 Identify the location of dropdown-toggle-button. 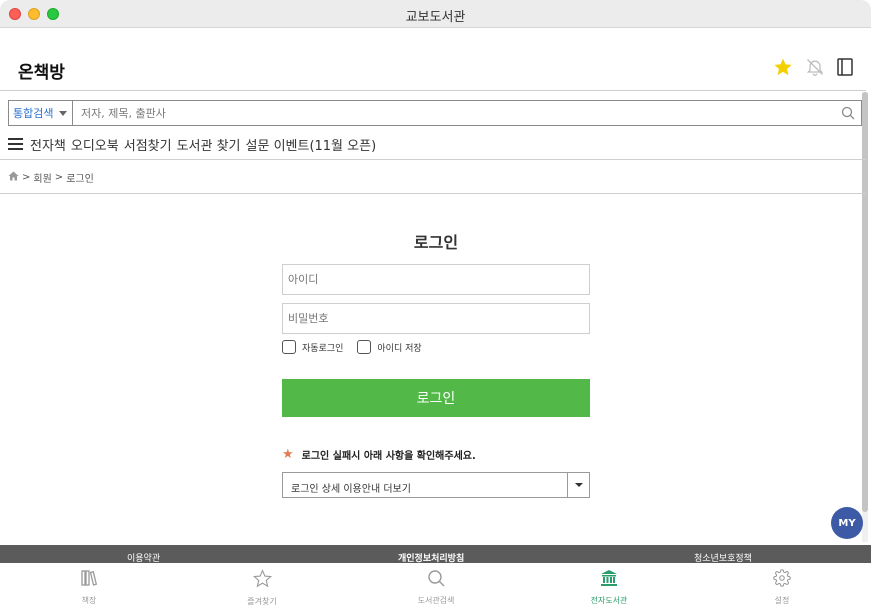
(578, 485).